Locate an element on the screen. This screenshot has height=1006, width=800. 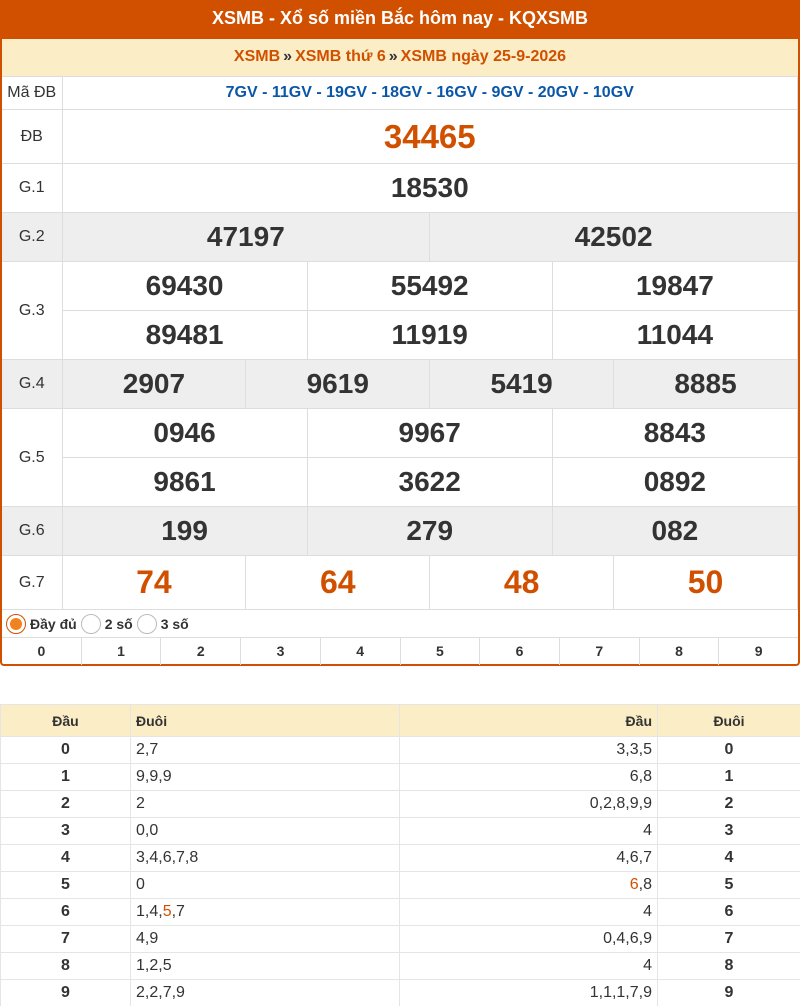
g3-number: 11044 is located at coordinates (675, 335).